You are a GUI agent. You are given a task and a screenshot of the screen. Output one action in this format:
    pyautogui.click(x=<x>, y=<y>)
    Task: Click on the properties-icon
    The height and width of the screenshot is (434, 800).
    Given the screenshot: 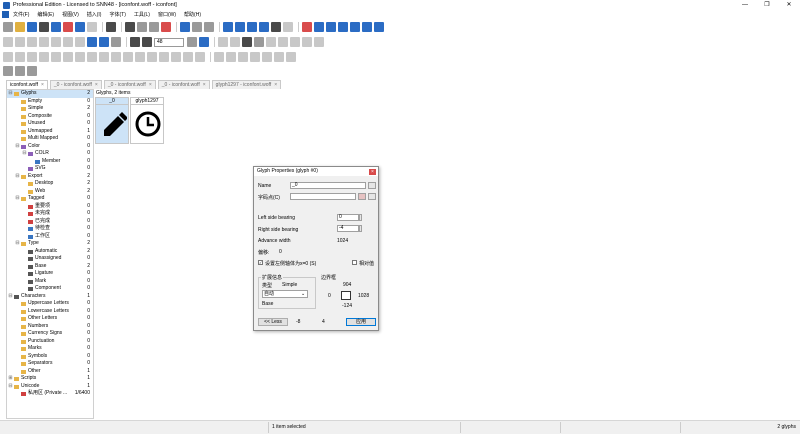 What is the action you would take?
    pyautogui.click(x=319, y=27)
    